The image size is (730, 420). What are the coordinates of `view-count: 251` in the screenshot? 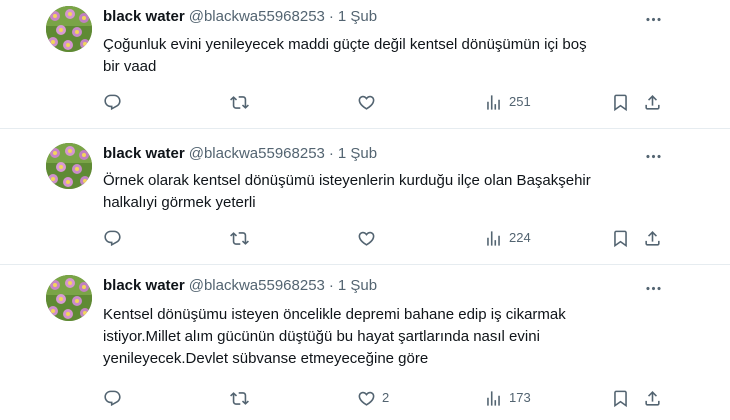 It's located at (520, 101).